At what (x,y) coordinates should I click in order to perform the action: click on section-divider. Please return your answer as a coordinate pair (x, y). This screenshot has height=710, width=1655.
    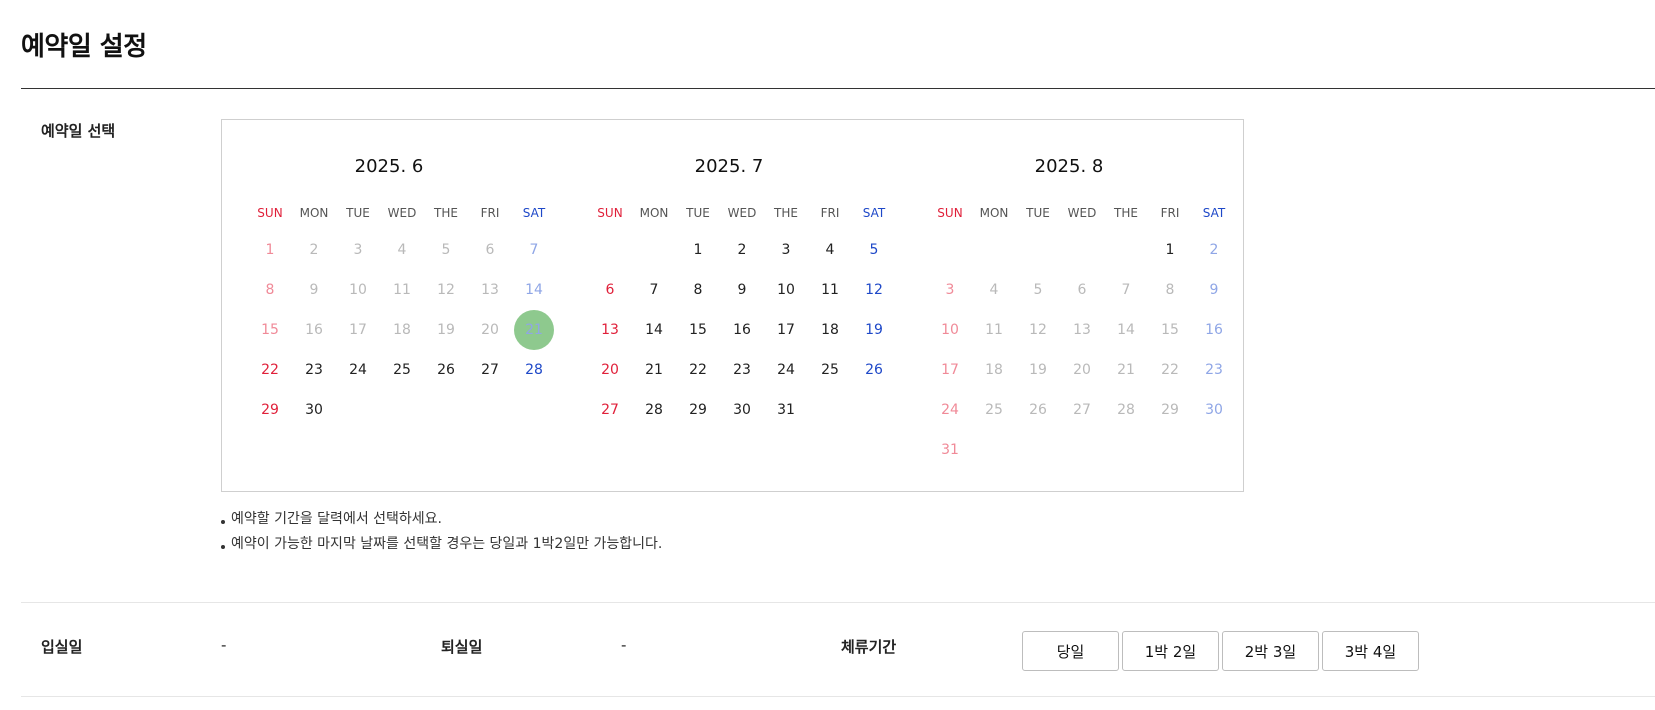
    Looking at the image, I should click on (838, 602).